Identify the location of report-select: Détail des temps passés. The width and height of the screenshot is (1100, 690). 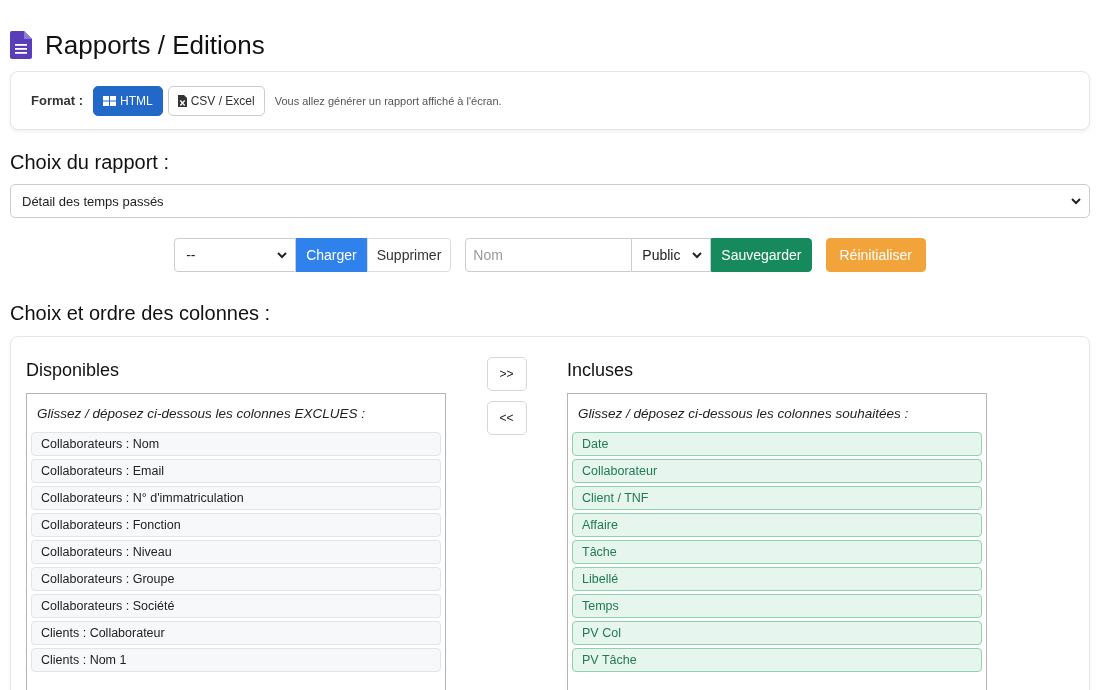
(550, 201).